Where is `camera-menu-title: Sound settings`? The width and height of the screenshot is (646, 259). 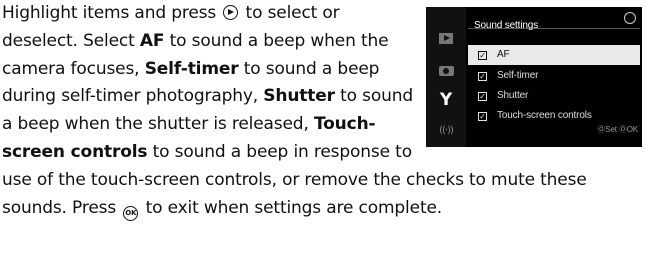
camera-menu-title: Sound settings is located at coordinates (506, 25).